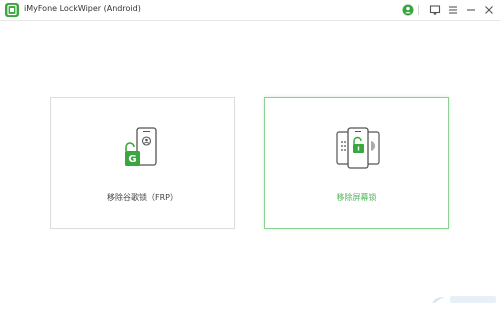 The image size is (500, 310). Describe the element at coordinates (471, 10) in the screenshot. I see `minimize-icon` at that location.